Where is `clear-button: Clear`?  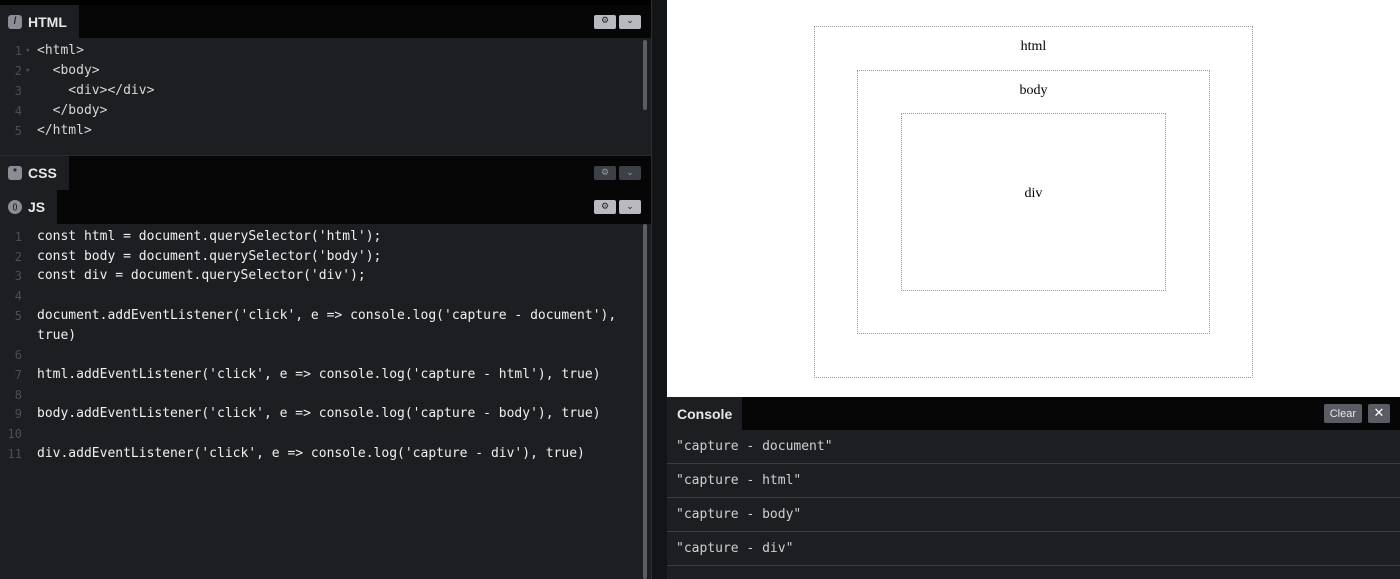
clear-button: Clear is located at coordinates (1342, 413).